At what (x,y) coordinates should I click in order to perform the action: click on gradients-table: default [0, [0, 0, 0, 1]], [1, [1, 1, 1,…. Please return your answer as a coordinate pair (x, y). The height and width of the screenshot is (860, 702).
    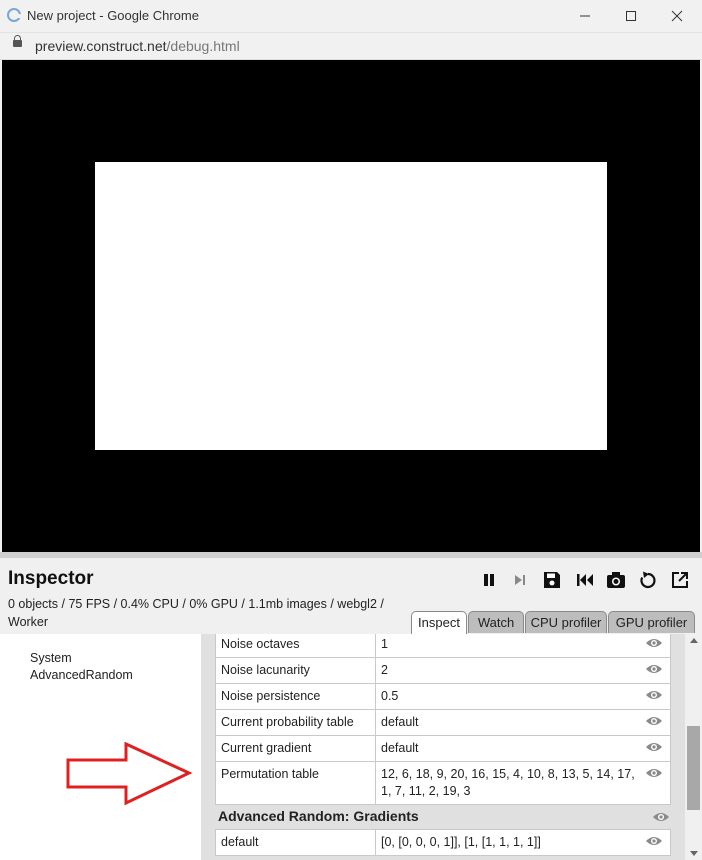
    Looking at the image, I should click on (443, 842).